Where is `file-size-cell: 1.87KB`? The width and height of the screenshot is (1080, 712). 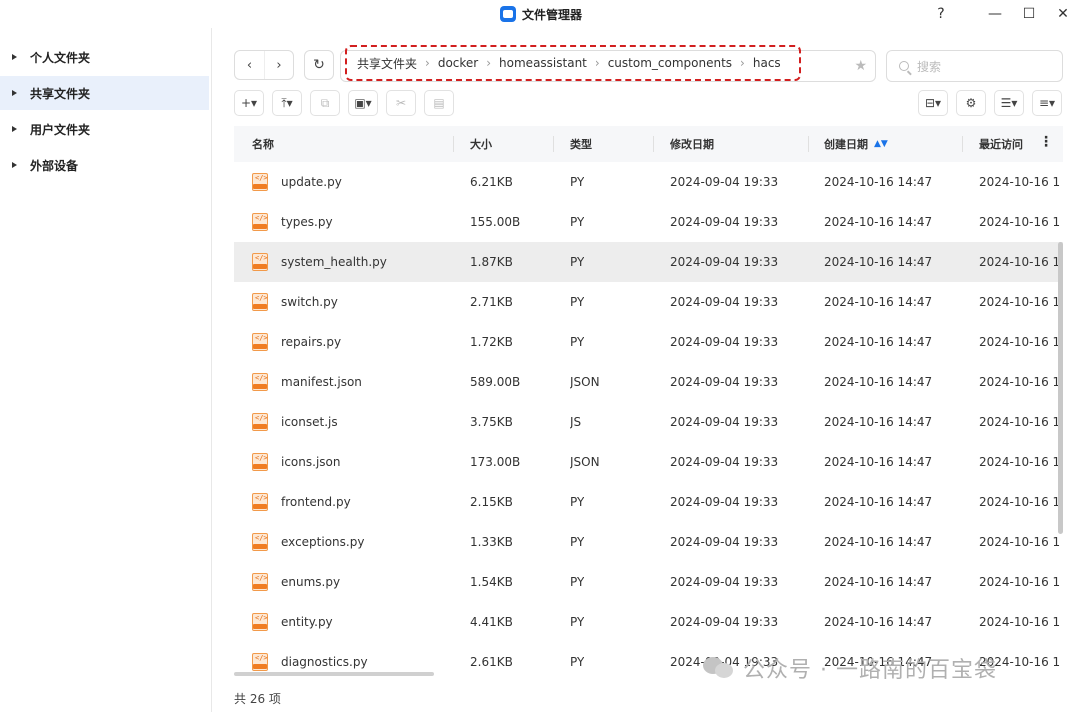 file-size-cell: 1.87KB is located at coordinates (491, 262).